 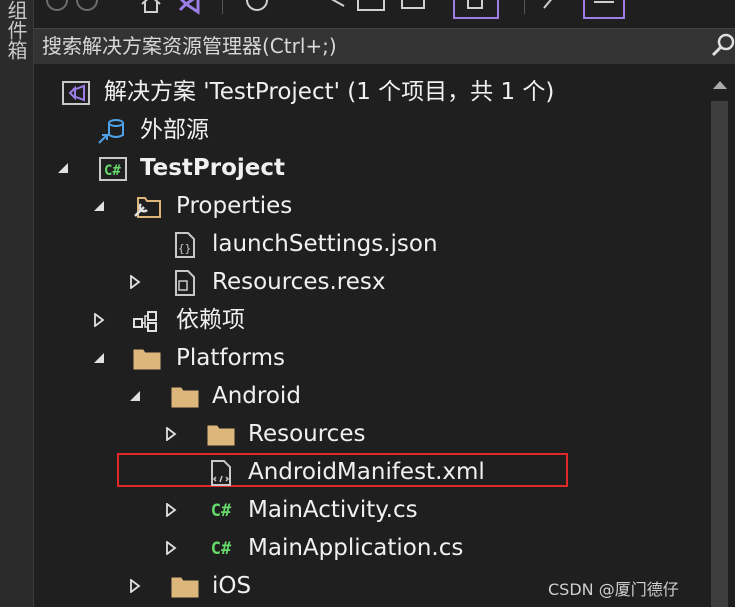 I want to click on tree-item-launch-settings: {} launchSettings.json, so click(x=369, y=244).